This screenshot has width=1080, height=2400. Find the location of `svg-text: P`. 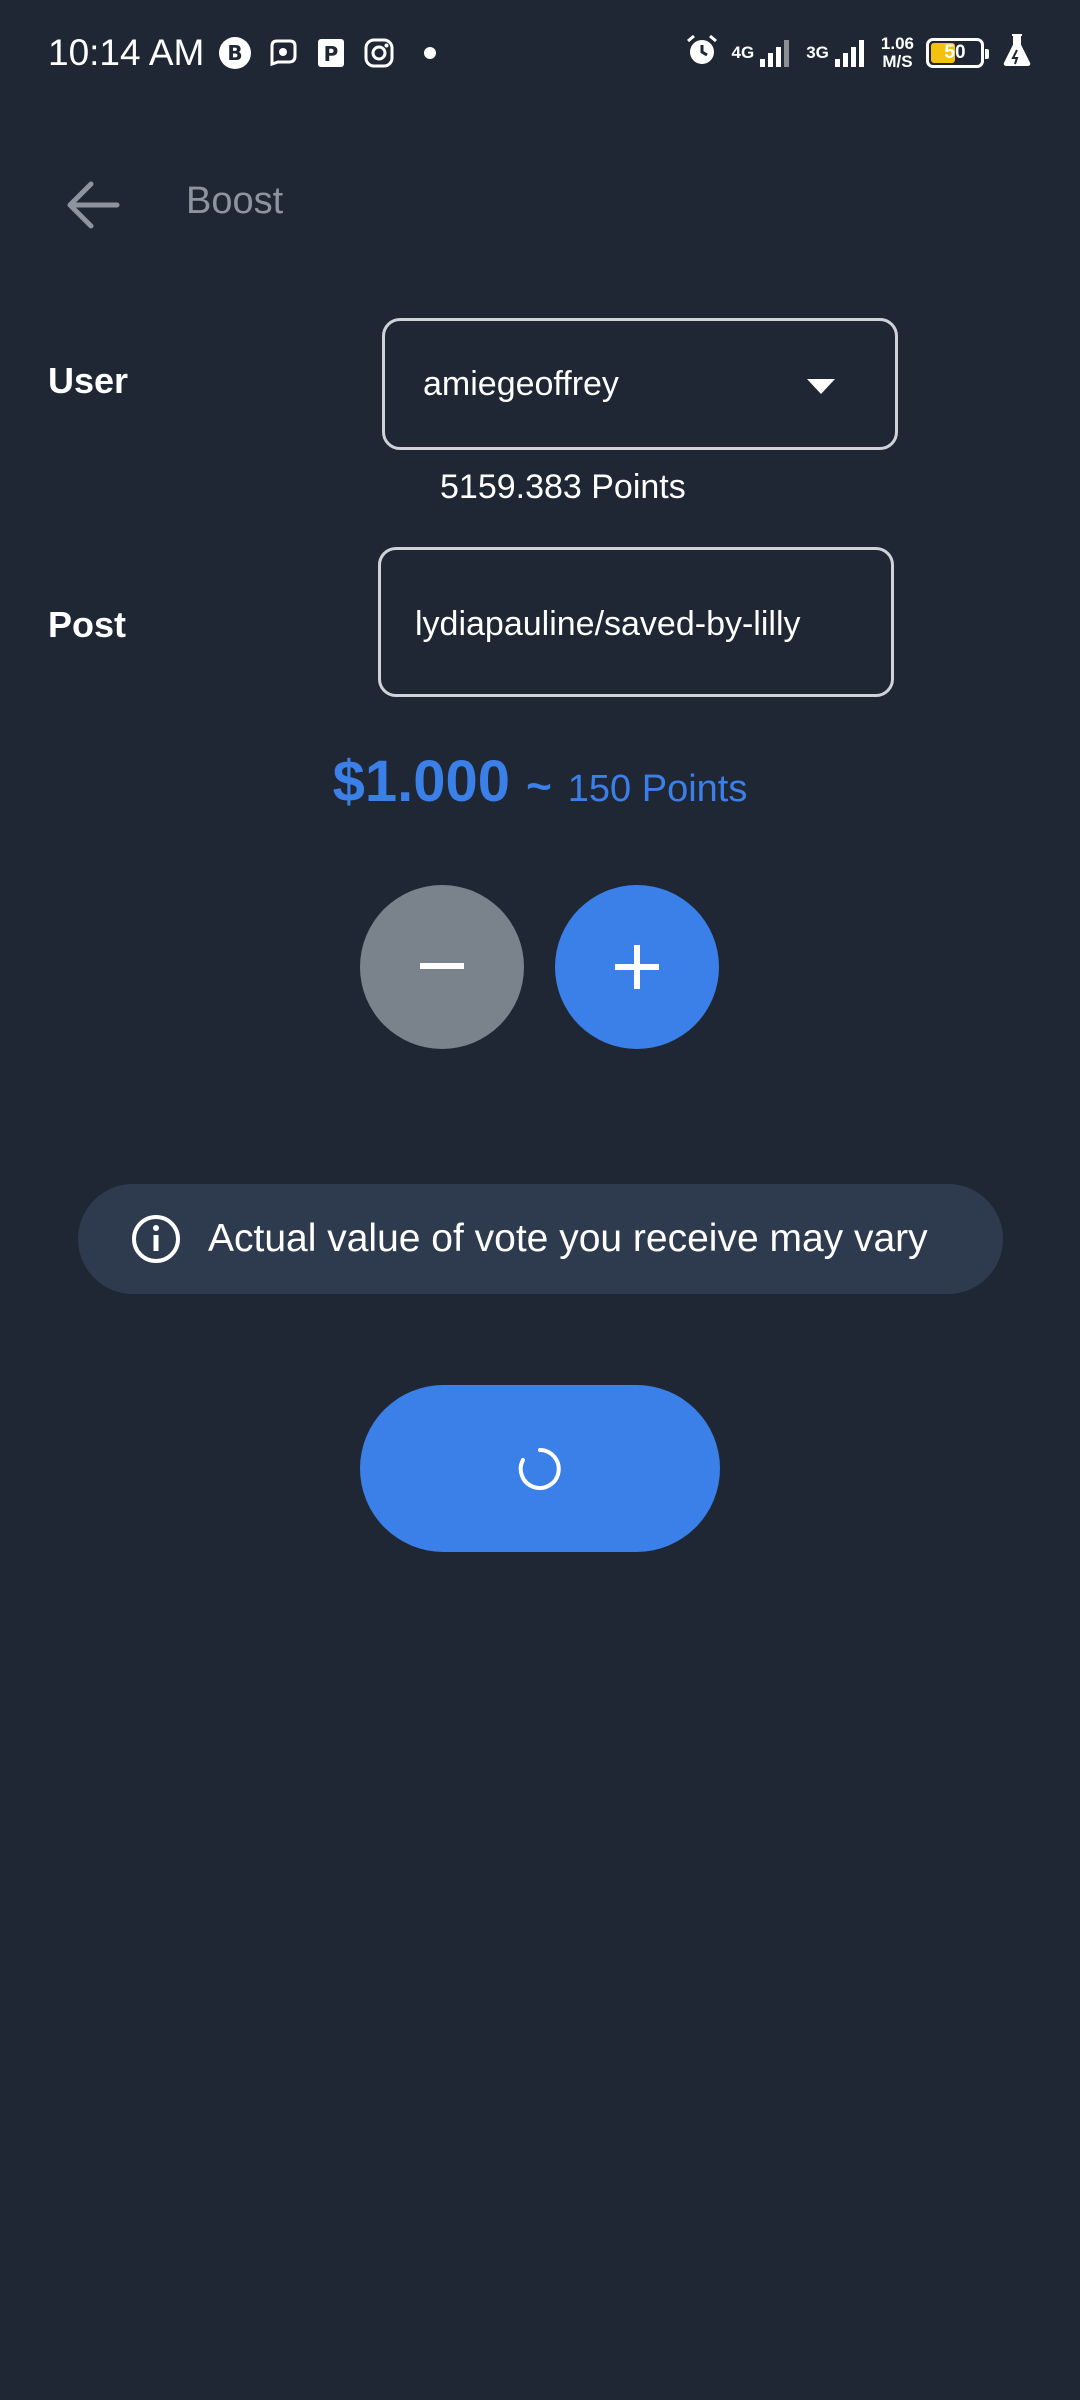

svg-text: P is located at coordinates (331, 54).